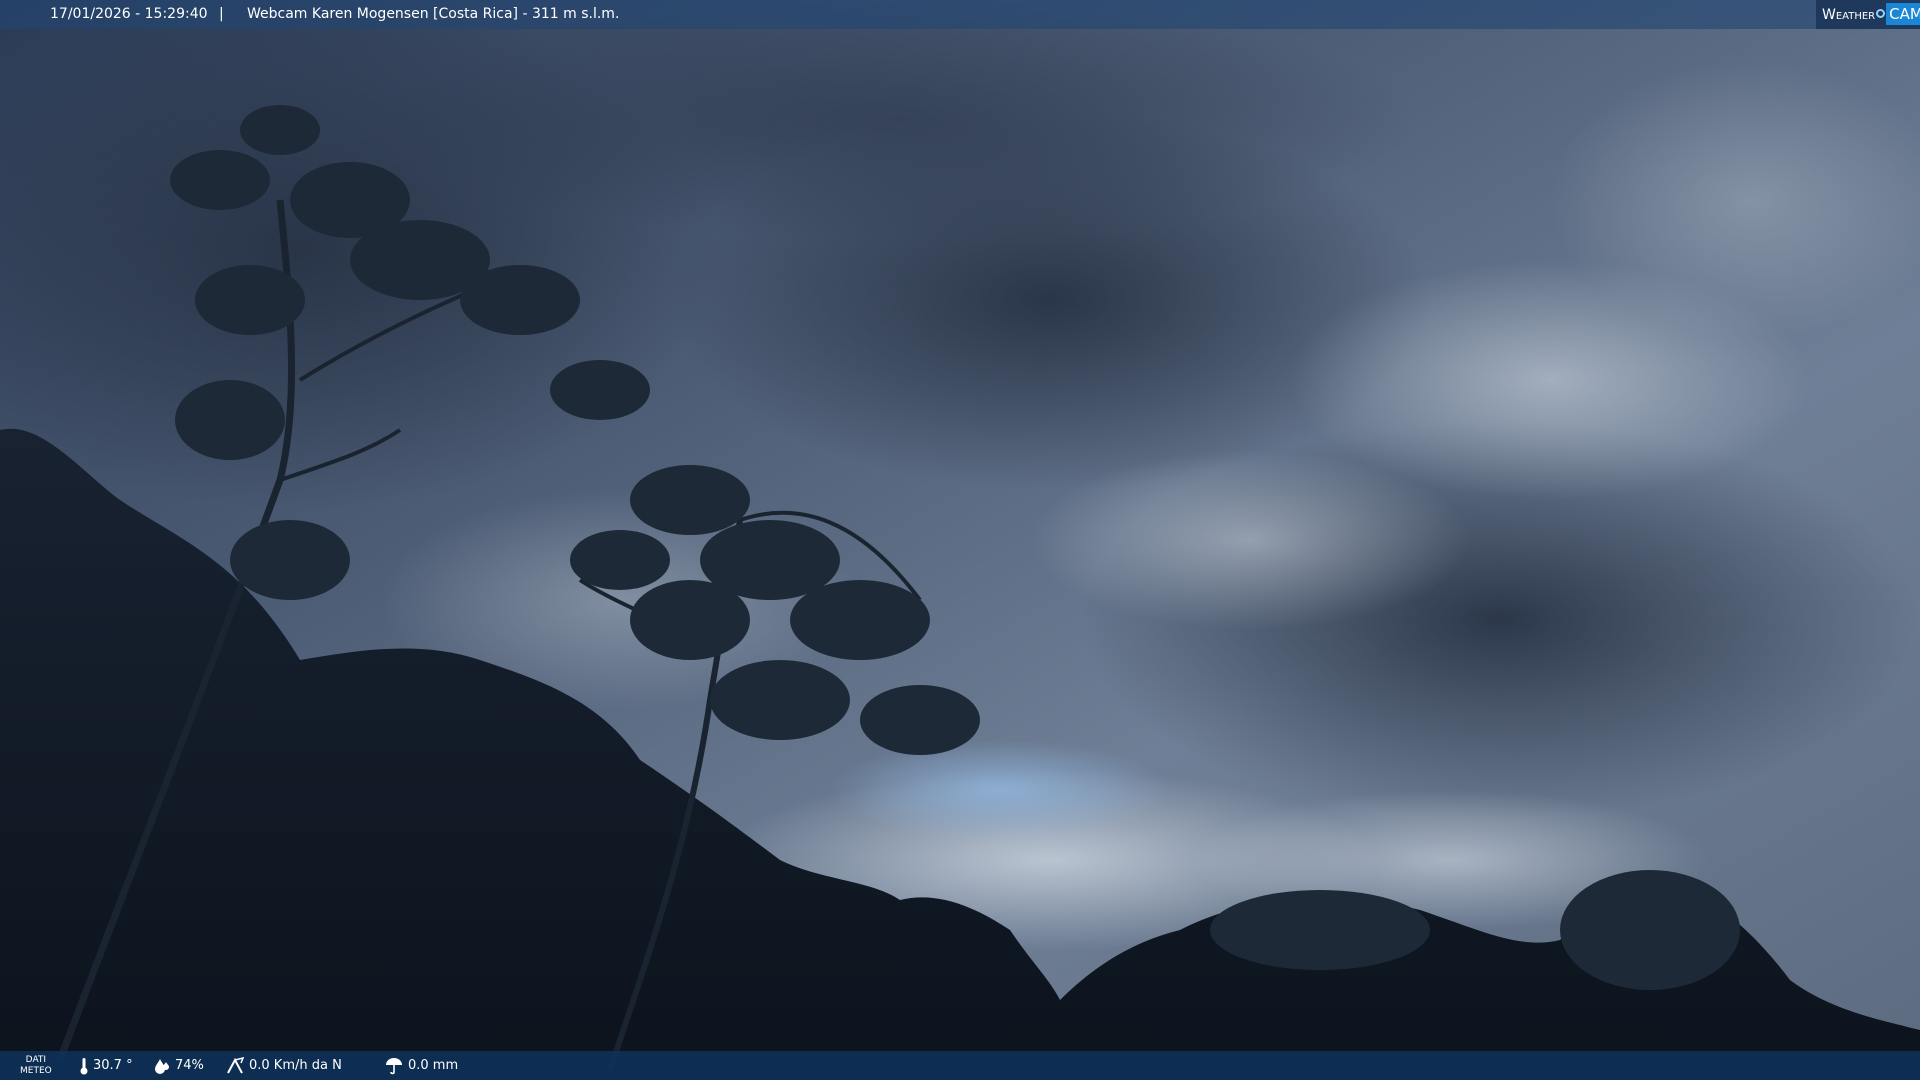  I want to click on rain-reading: 0.0 mm, so click(421, 1065).